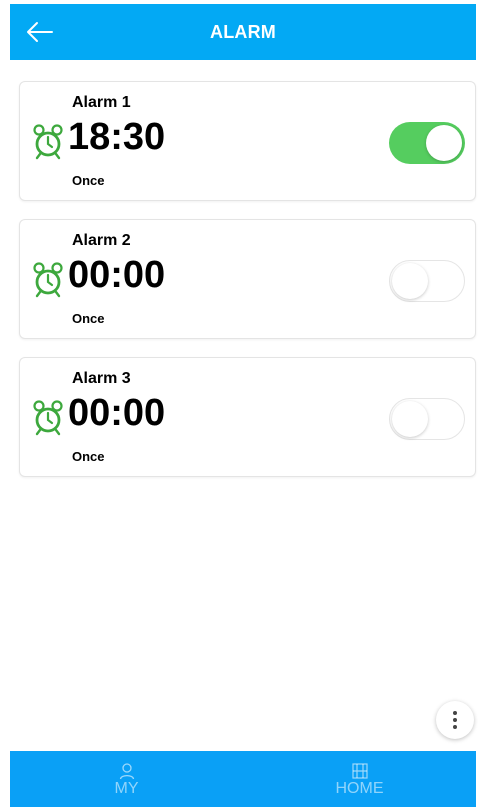 Image resolution: width=478 pixels, height=809 pixels. I want to click on alarm-3-toggle, so click(427, 419).